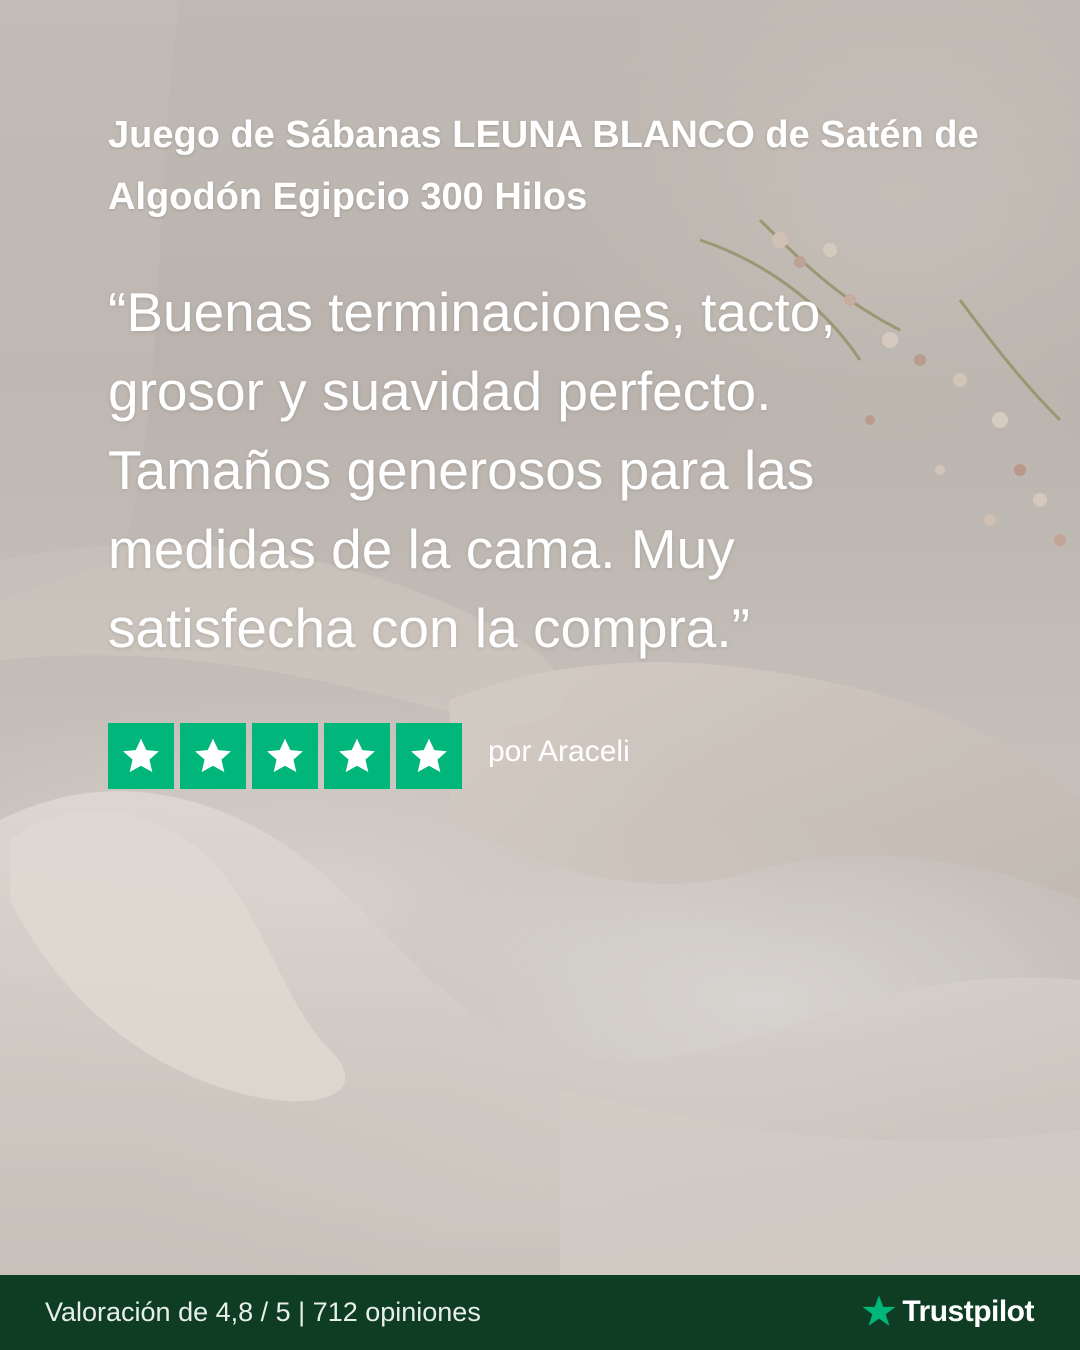 The image size is (1080, 1350). I want to click on trustpilot-star-icon, so click(879, 1310).